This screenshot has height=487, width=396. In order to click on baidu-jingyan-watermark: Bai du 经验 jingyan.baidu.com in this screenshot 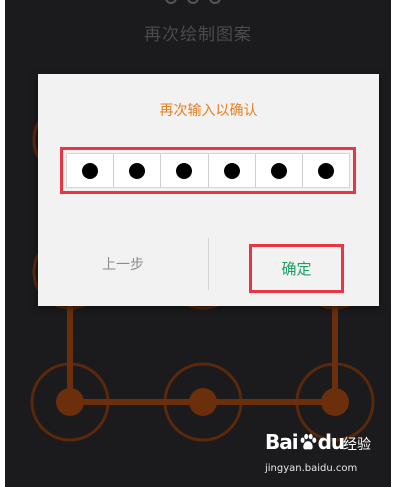, I will do `click(328, 455)`.